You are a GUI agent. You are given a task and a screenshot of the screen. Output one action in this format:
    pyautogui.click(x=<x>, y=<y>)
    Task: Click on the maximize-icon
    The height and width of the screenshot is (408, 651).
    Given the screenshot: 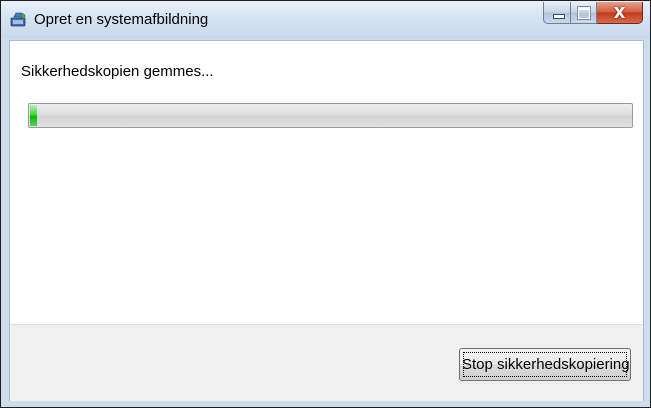 What is the action you would take?
    pyautogui.click(x=584, y=13)
    